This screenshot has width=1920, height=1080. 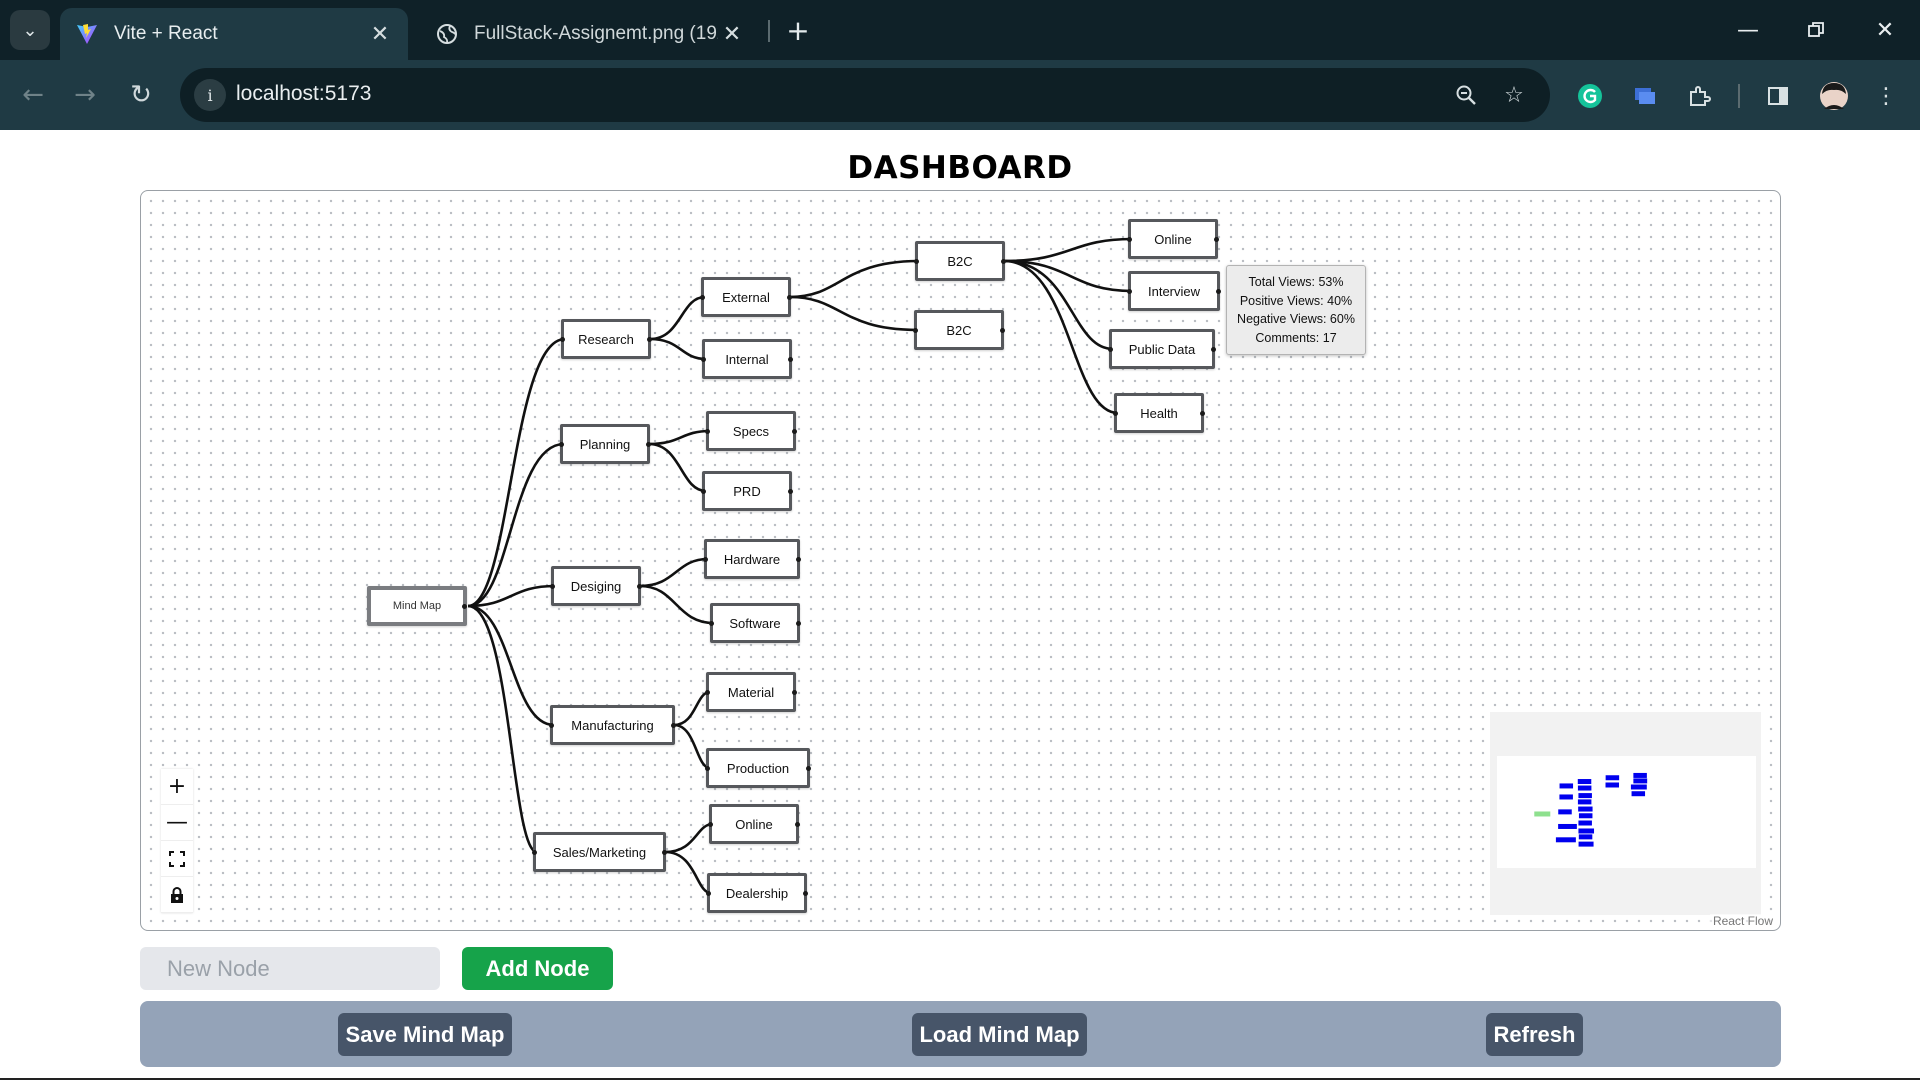 I want to click on node-public-data: Public Data, so click(x=1162, y=349).